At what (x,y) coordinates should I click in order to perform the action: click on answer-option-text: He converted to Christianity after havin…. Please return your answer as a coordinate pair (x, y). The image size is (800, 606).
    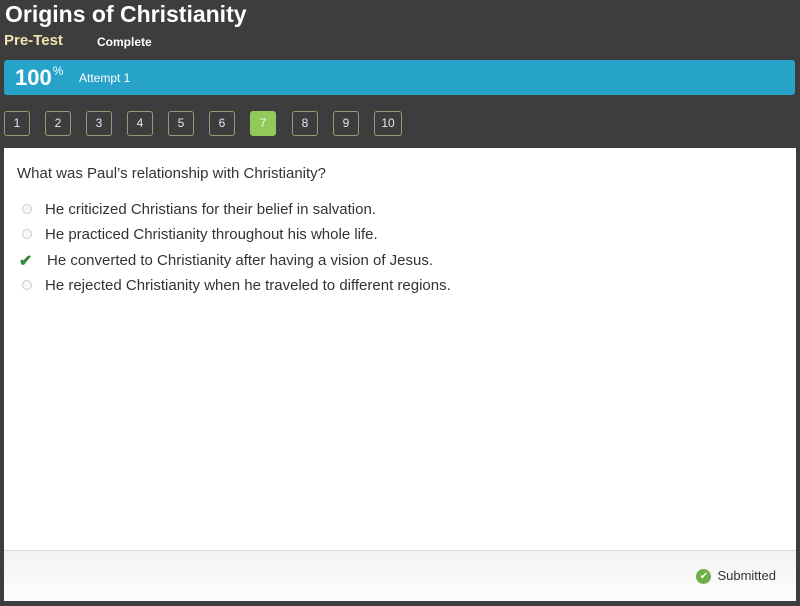
    Looking at the image, I should click on (240, 260).